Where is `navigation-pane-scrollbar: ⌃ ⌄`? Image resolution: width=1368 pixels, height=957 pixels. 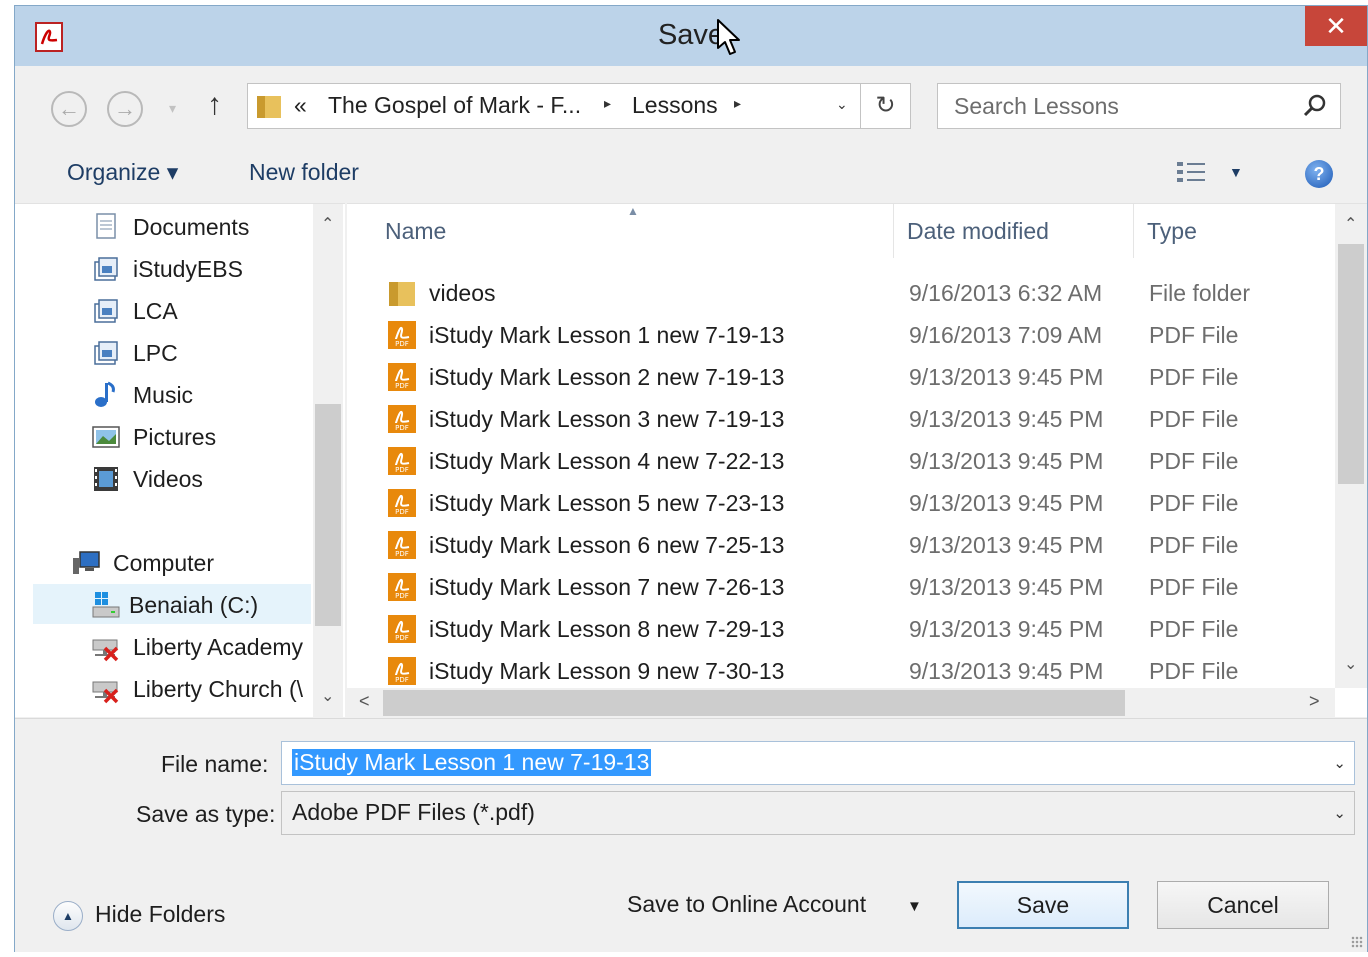
navigation-pane-scrollbar: ⌃ ⌄ is located at coordinates (328, 461).